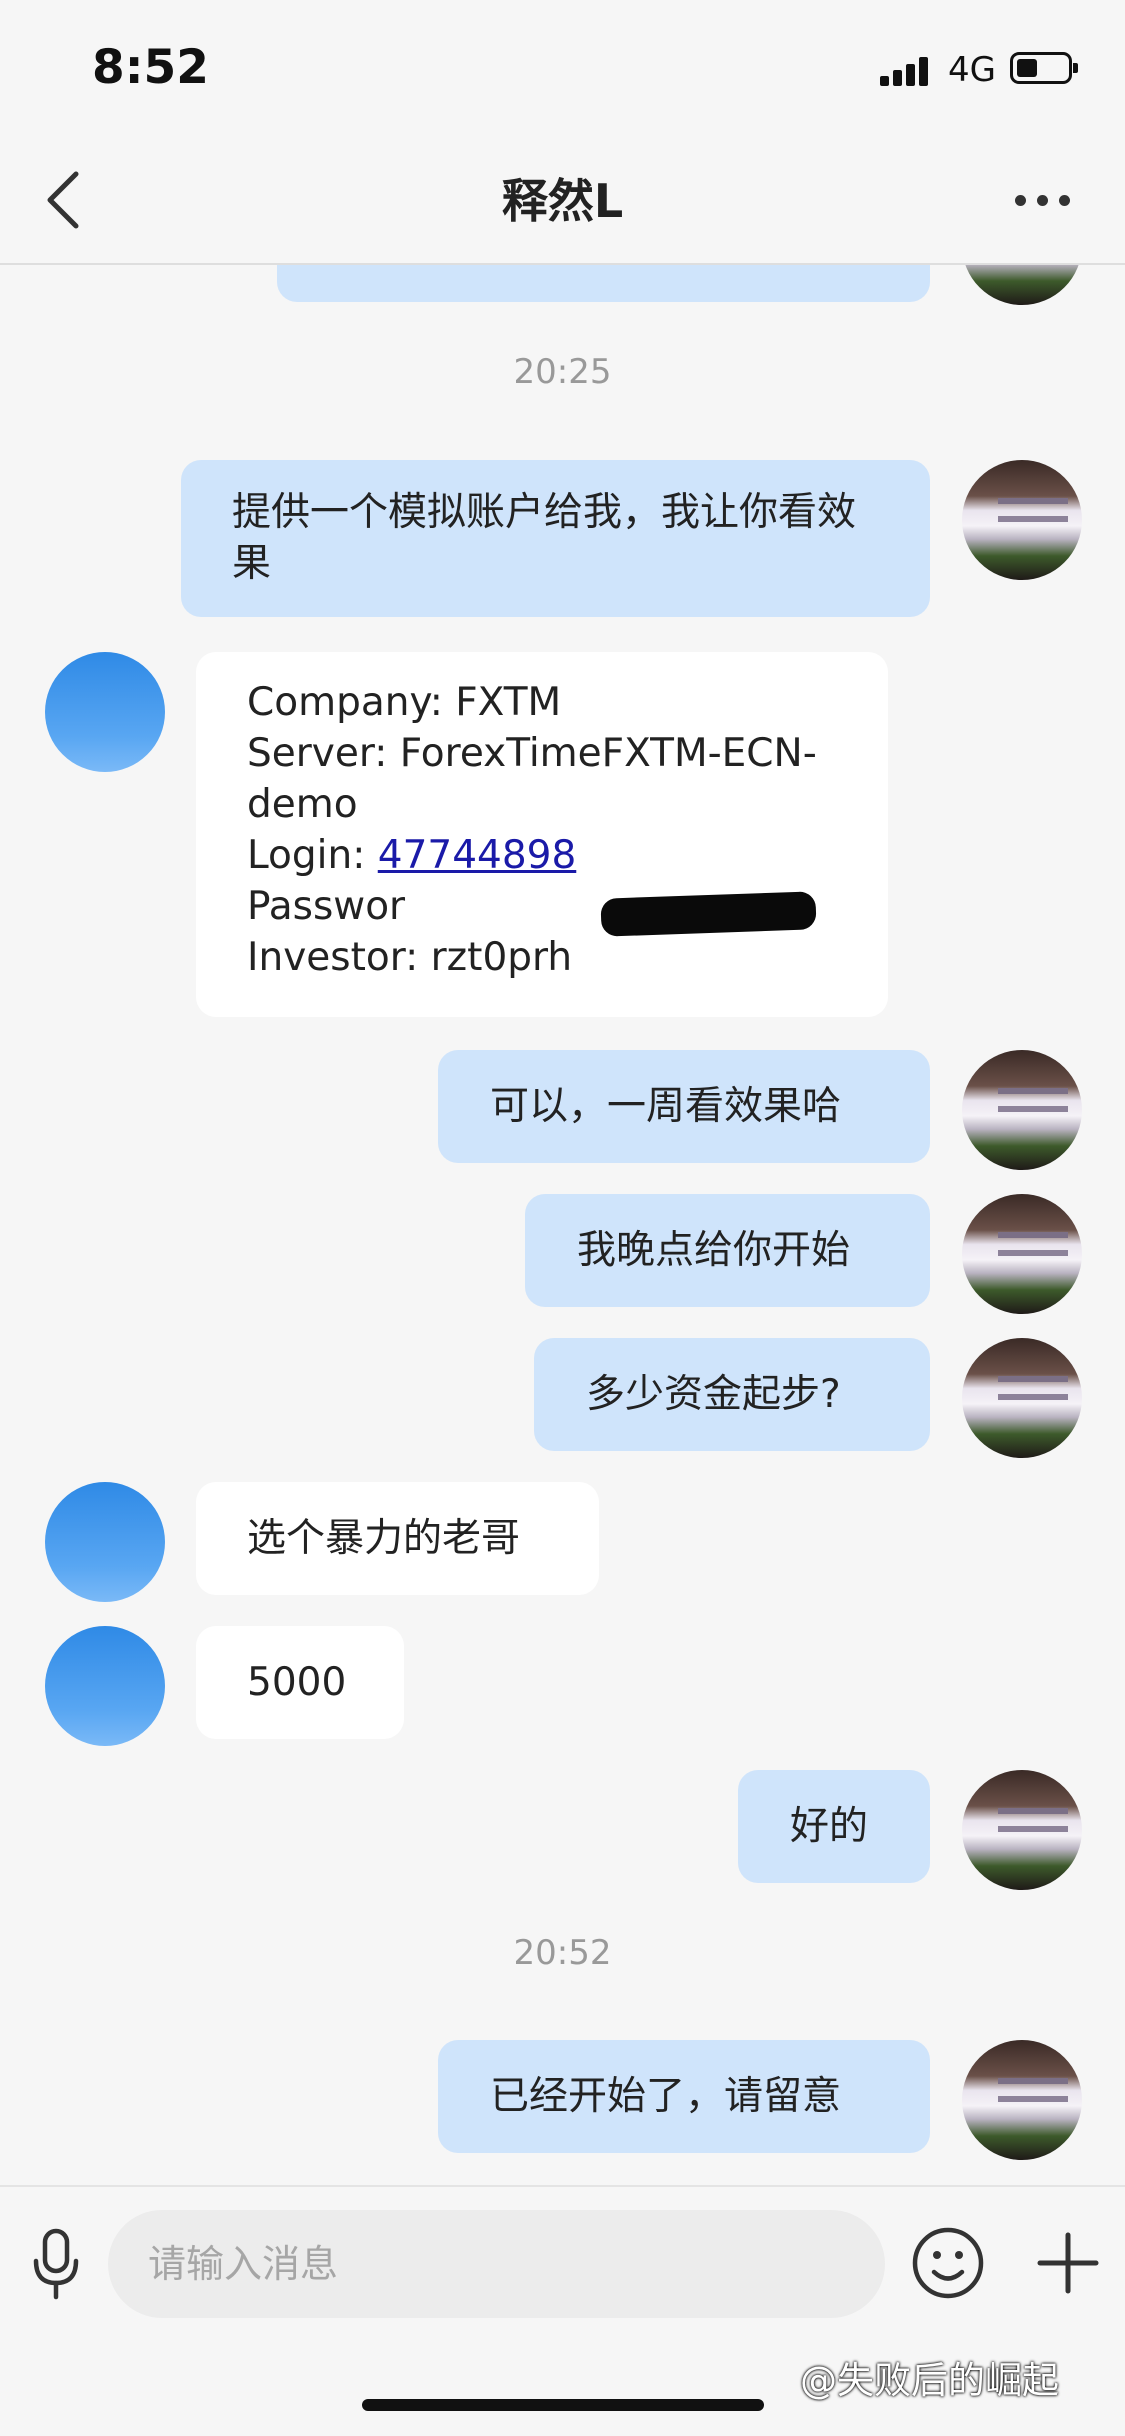 Image resolution: width=1125 pixels, height=2436 pixels. What do you see at coordinates (666, 1106) in the screenshot?
I see `message-text: 可以，一周看效果哈` at bounding box center [666, 1106].